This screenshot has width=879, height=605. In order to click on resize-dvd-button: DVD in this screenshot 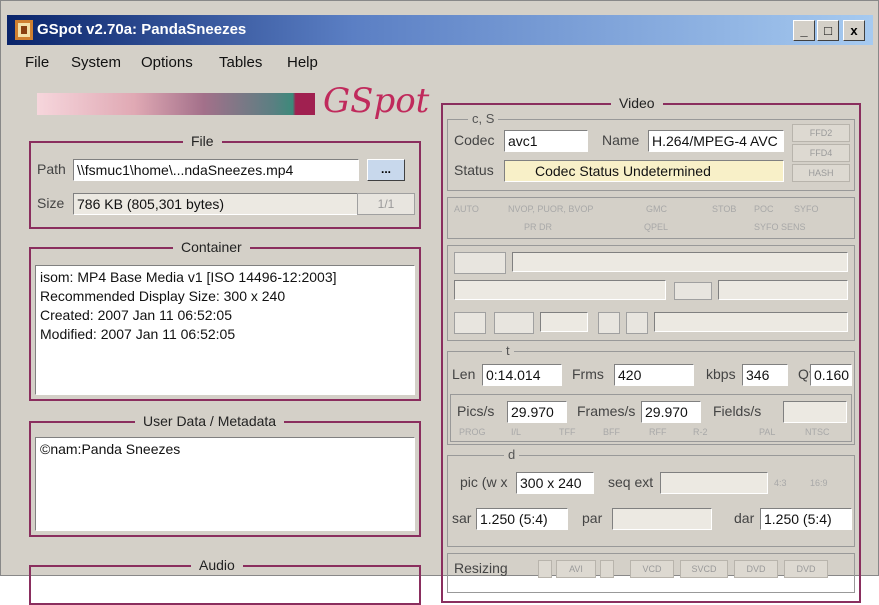, I will do `click(756, 569)`.